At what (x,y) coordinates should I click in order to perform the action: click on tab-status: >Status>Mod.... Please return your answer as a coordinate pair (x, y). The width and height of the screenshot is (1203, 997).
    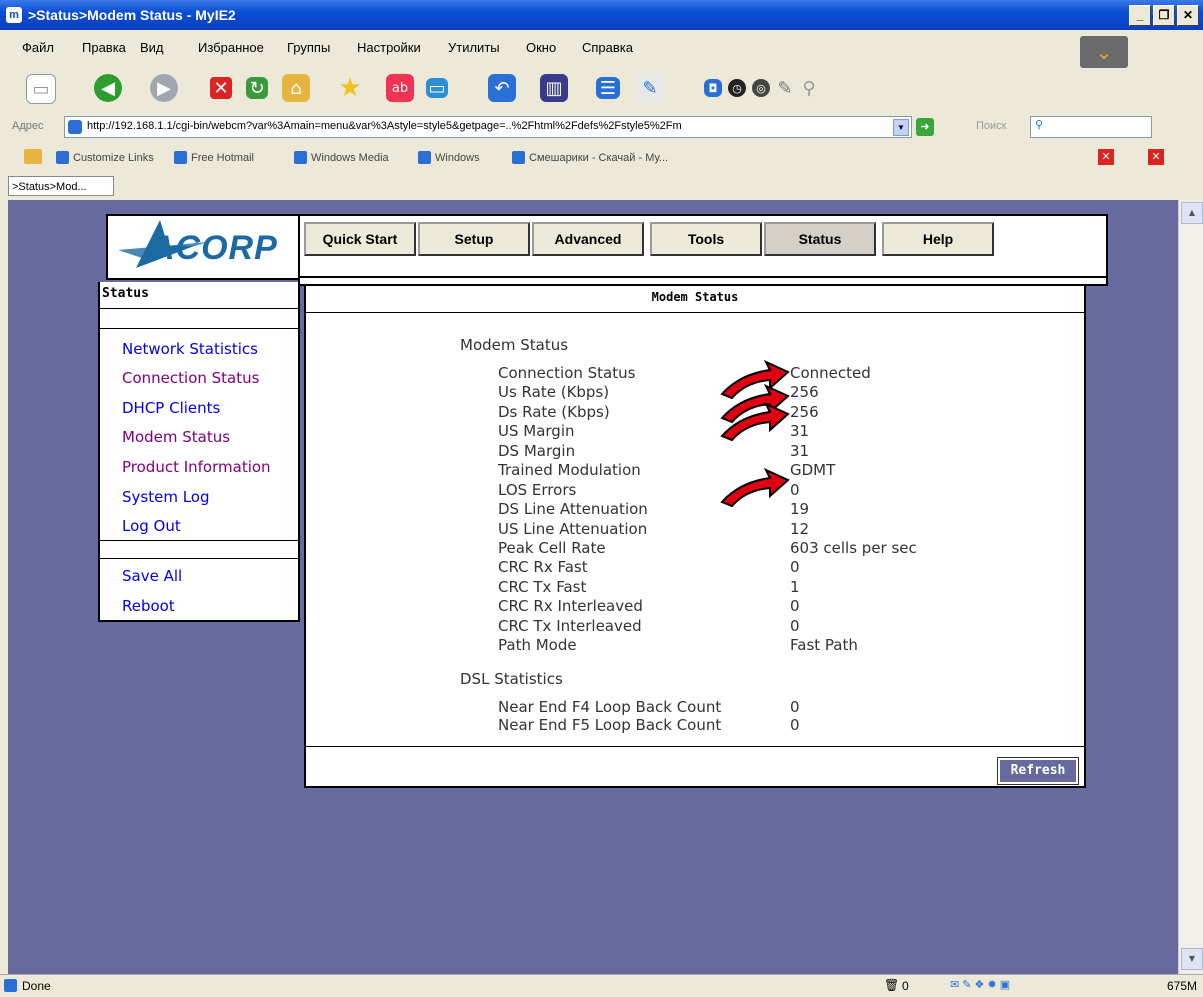
    Looking at the image, I should click on (61, 186).